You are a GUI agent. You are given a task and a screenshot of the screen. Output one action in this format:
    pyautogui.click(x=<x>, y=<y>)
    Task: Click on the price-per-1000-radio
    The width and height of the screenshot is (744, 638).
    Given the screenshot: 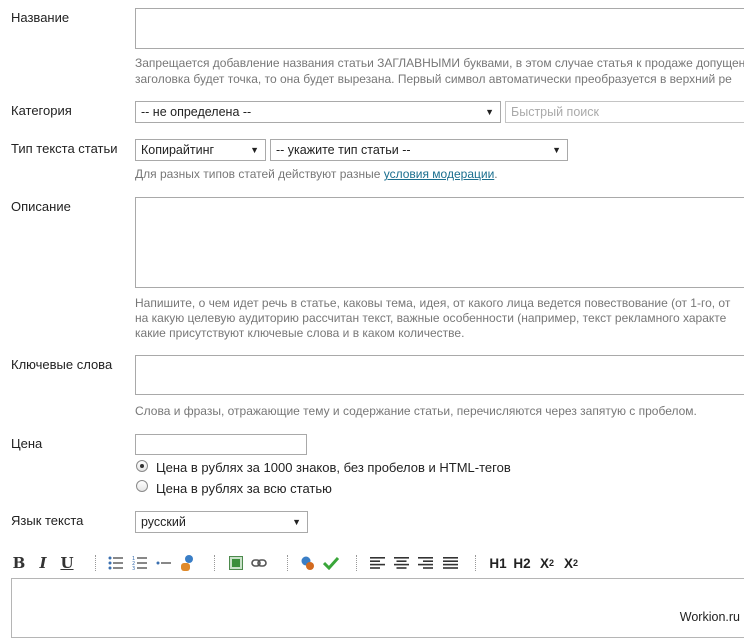 What is the action you would take?
    pyautogui.click(x=142, y=466)
    